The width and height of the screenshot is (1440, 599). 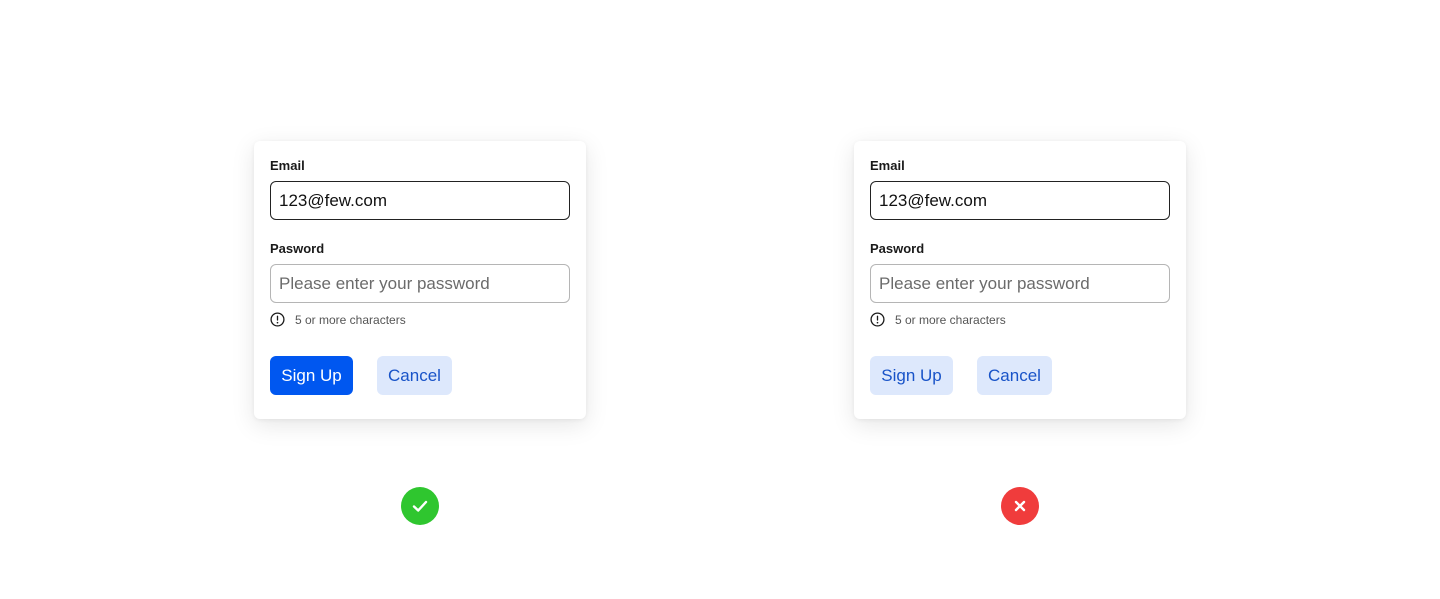 I want to click on check-icon, so click(x=420, y=506).